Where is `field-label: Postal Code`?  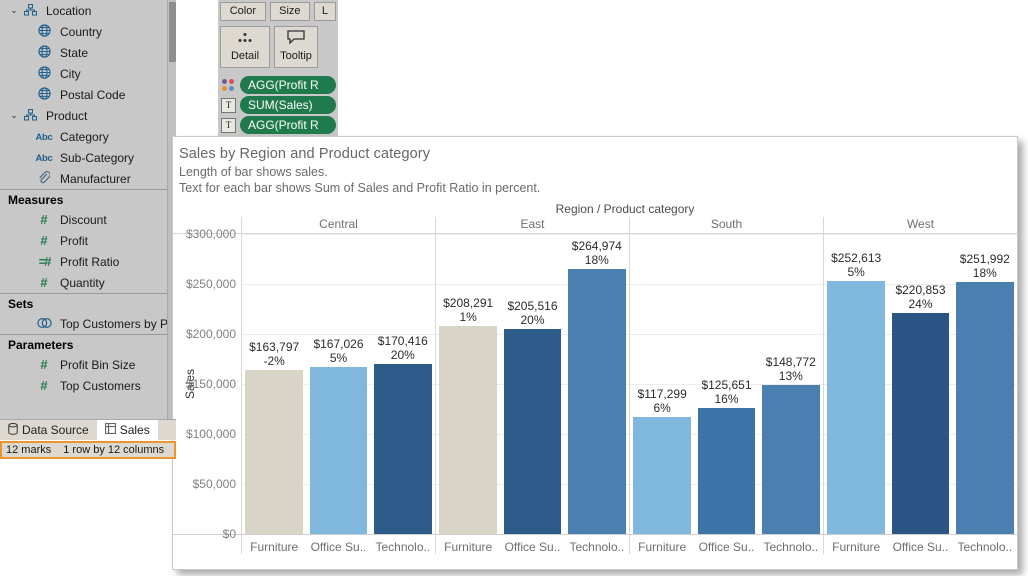 field-label: Postal Code is located at coordinates (93, 94).